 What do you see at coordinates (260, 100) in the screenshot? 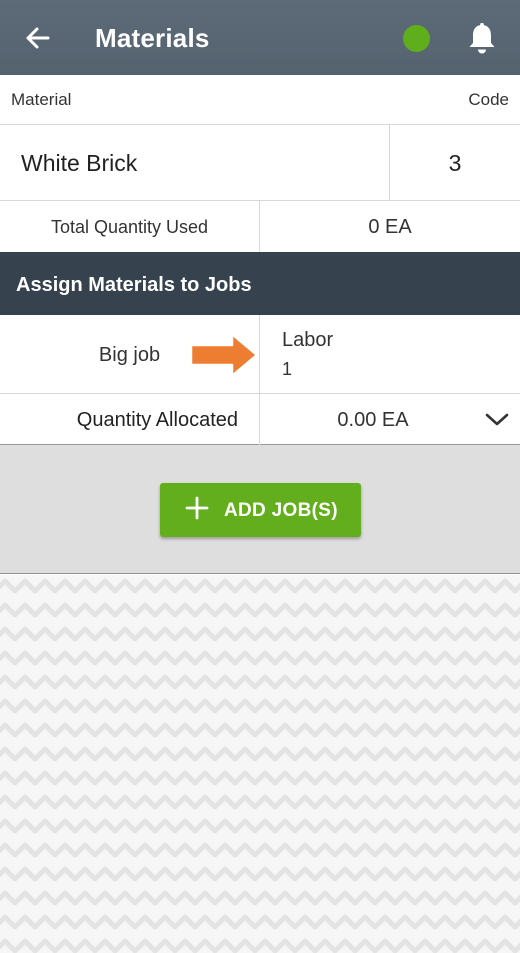
I see `column-header-row: Material Code` at bounding box center [260, 100].